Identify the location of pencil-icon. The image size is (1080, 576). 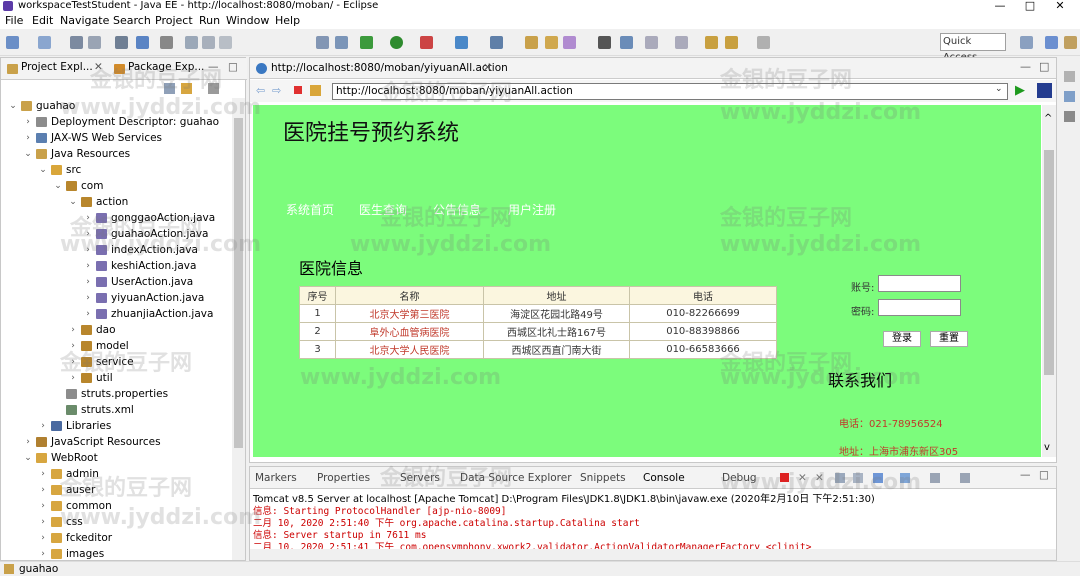
(569, 42).